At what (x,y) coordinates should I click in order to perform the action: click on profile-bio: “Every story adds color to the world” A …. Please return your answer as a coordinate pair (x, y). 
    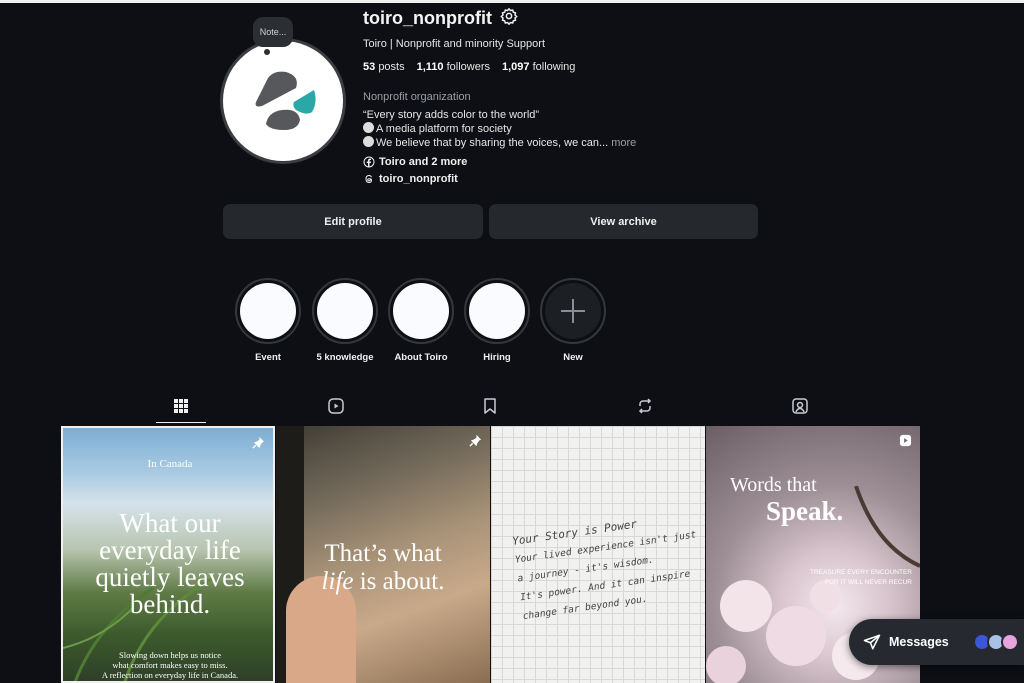
    Looking at the image, I should click on (499, 129).